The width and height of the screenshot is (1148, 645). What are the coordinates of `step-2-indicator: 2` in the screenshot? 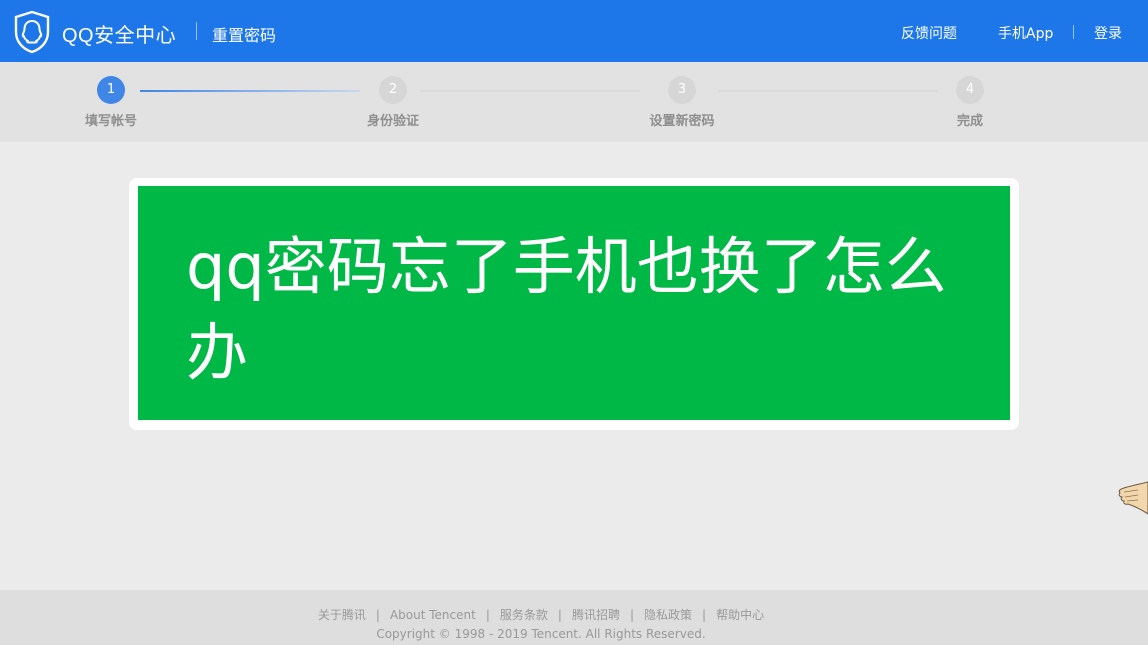 It's located at (393, 90).